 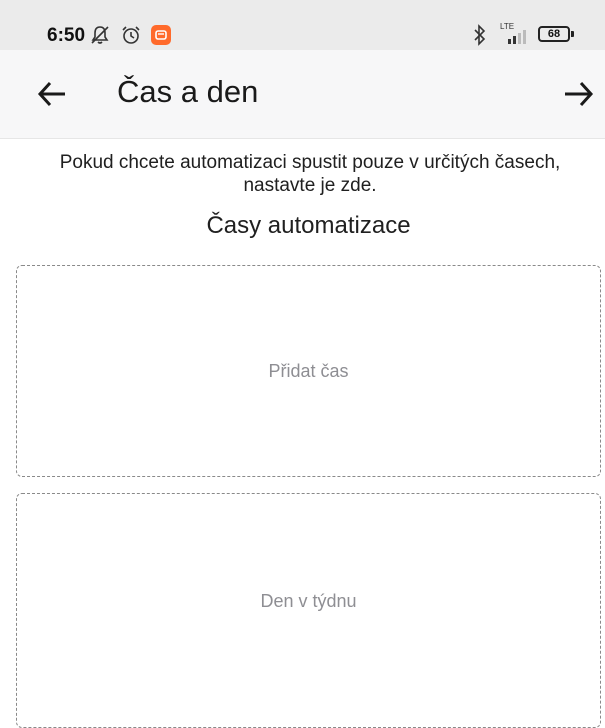 What do you see at coordinates (302, 25) in the screenshot?
I see `status-bar: 6:50 LTE 68` at bounding box center [302, 25].